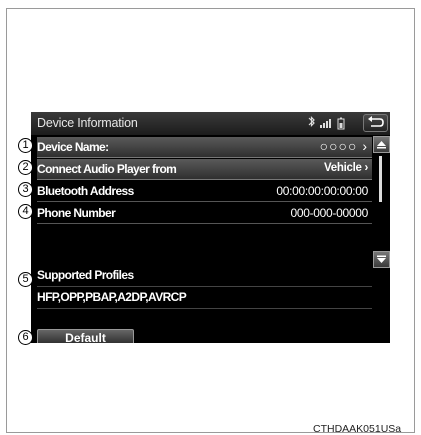 This screenshot has height=435, width=421. I want to click on back-button, so click(375, 123).